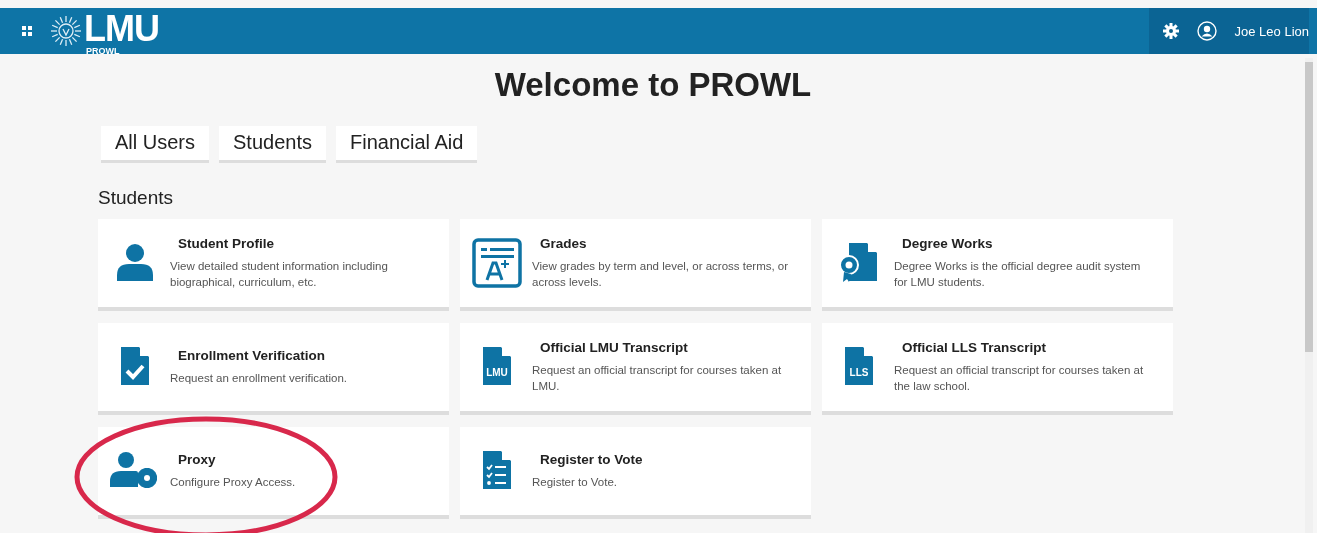 This screenshot has height=533, width=1317. What do you see at coordinates (273, 473) in the screenshot?
I see `app-card: Proxy Configure Proxy Access.` at bounding box center [273, 473].